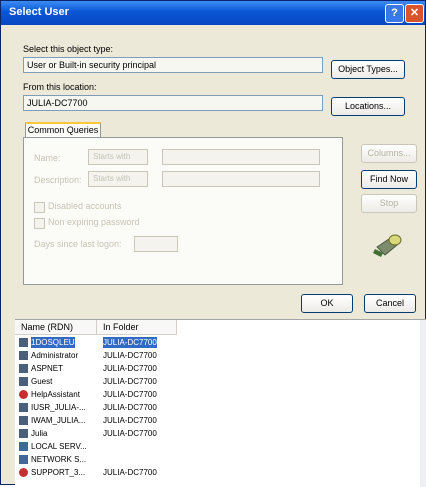 This screenshot has height=487, width=426. What do you see at coordinates (58, 180) in the screenshot?
I see `description-query-label: Description:` at bounding box center [58, 180].